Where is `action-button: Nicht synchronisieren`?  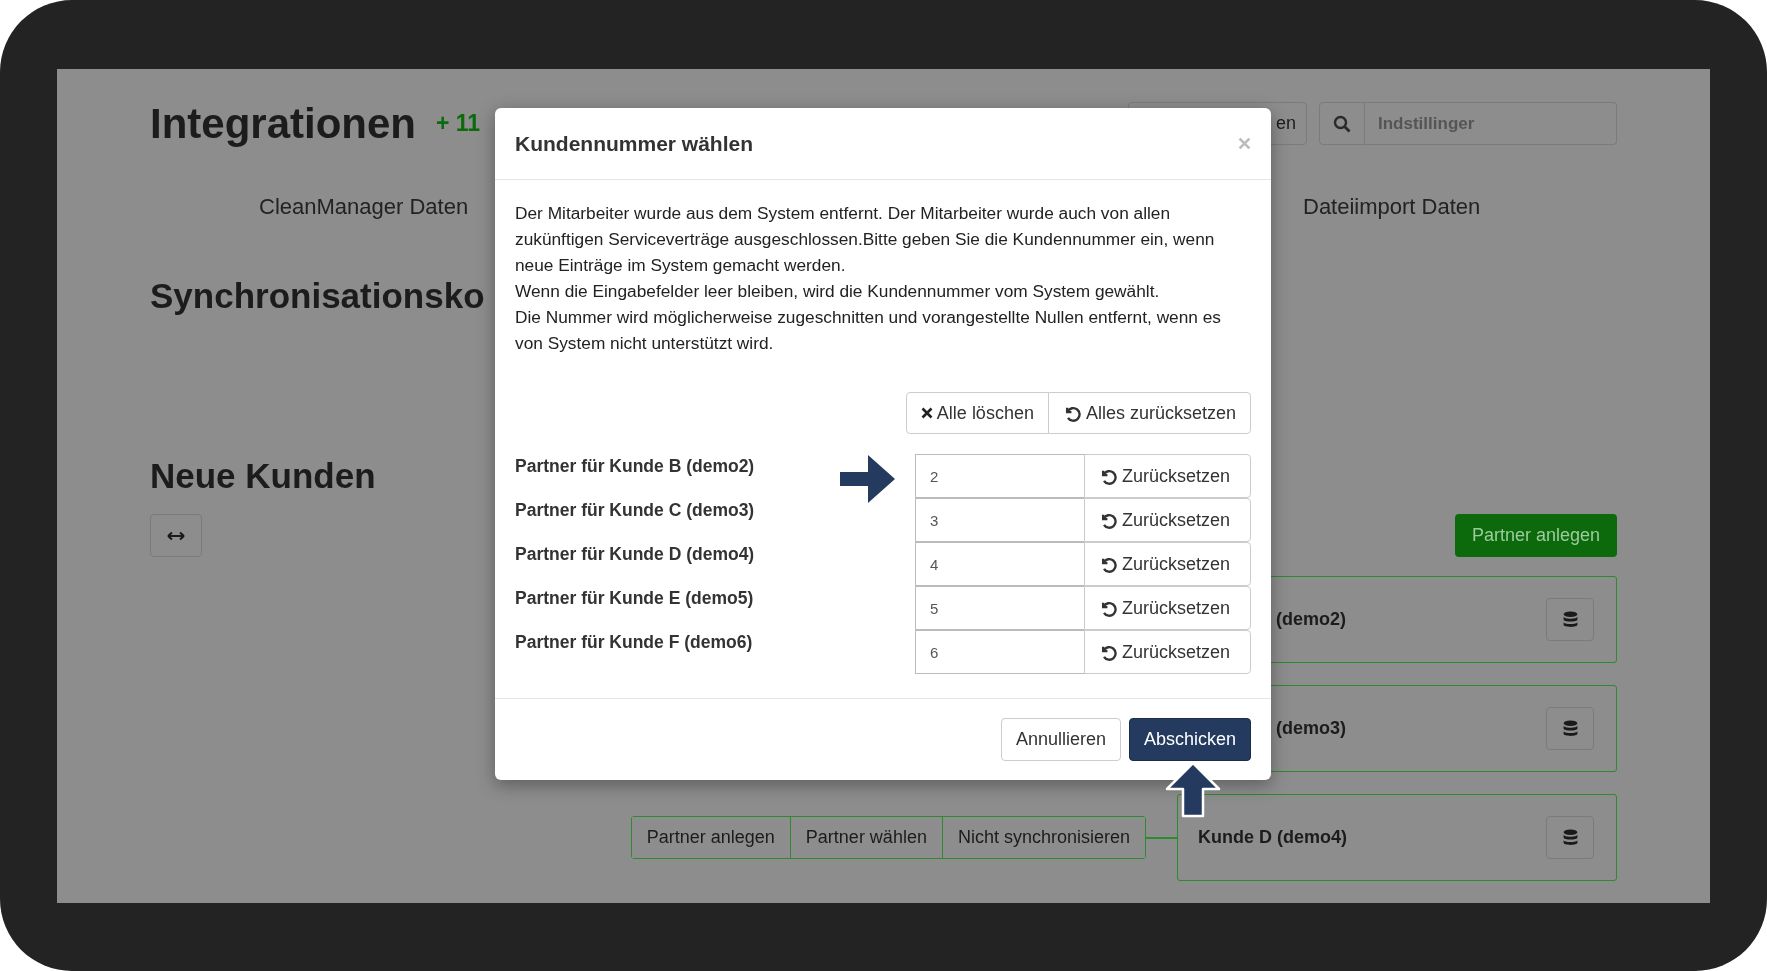 action-button: Nicht synchronisieren is located at coordinates (1043, 837).